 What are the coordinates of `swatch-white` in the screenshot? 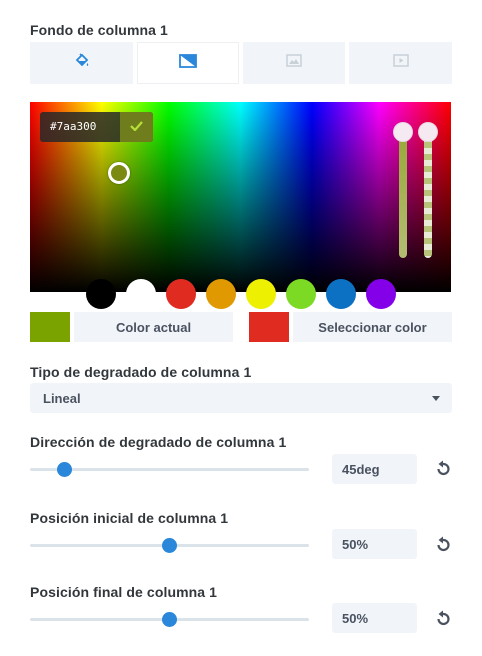 It's located at (141, 294).